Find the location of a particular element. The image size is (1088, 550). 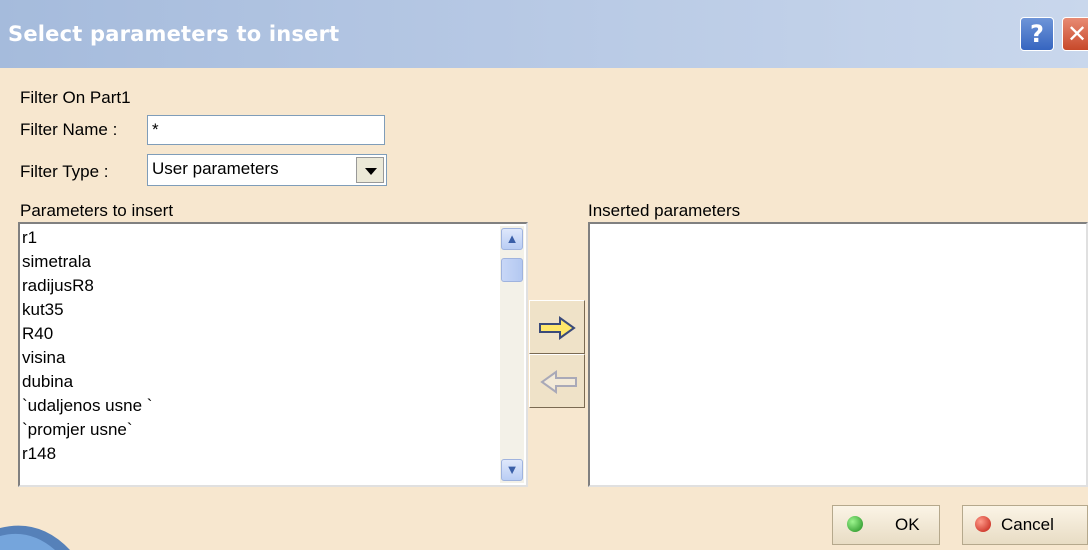

help-button: ? is located at coordinates (1037, 34).